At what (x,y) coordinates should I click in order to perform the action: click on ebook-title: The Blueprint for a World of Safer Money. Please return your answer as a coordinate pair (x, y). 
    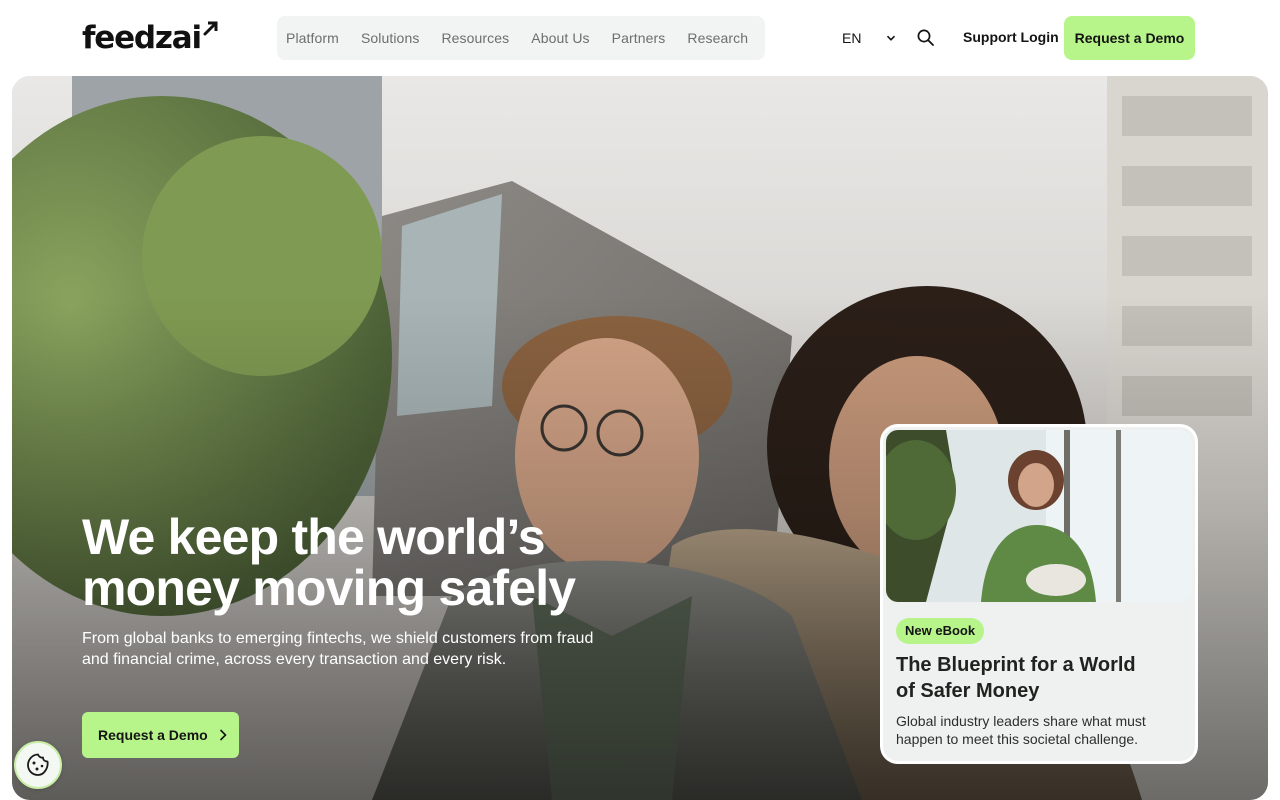
    Looking at the image, I should click on (1031, 678).